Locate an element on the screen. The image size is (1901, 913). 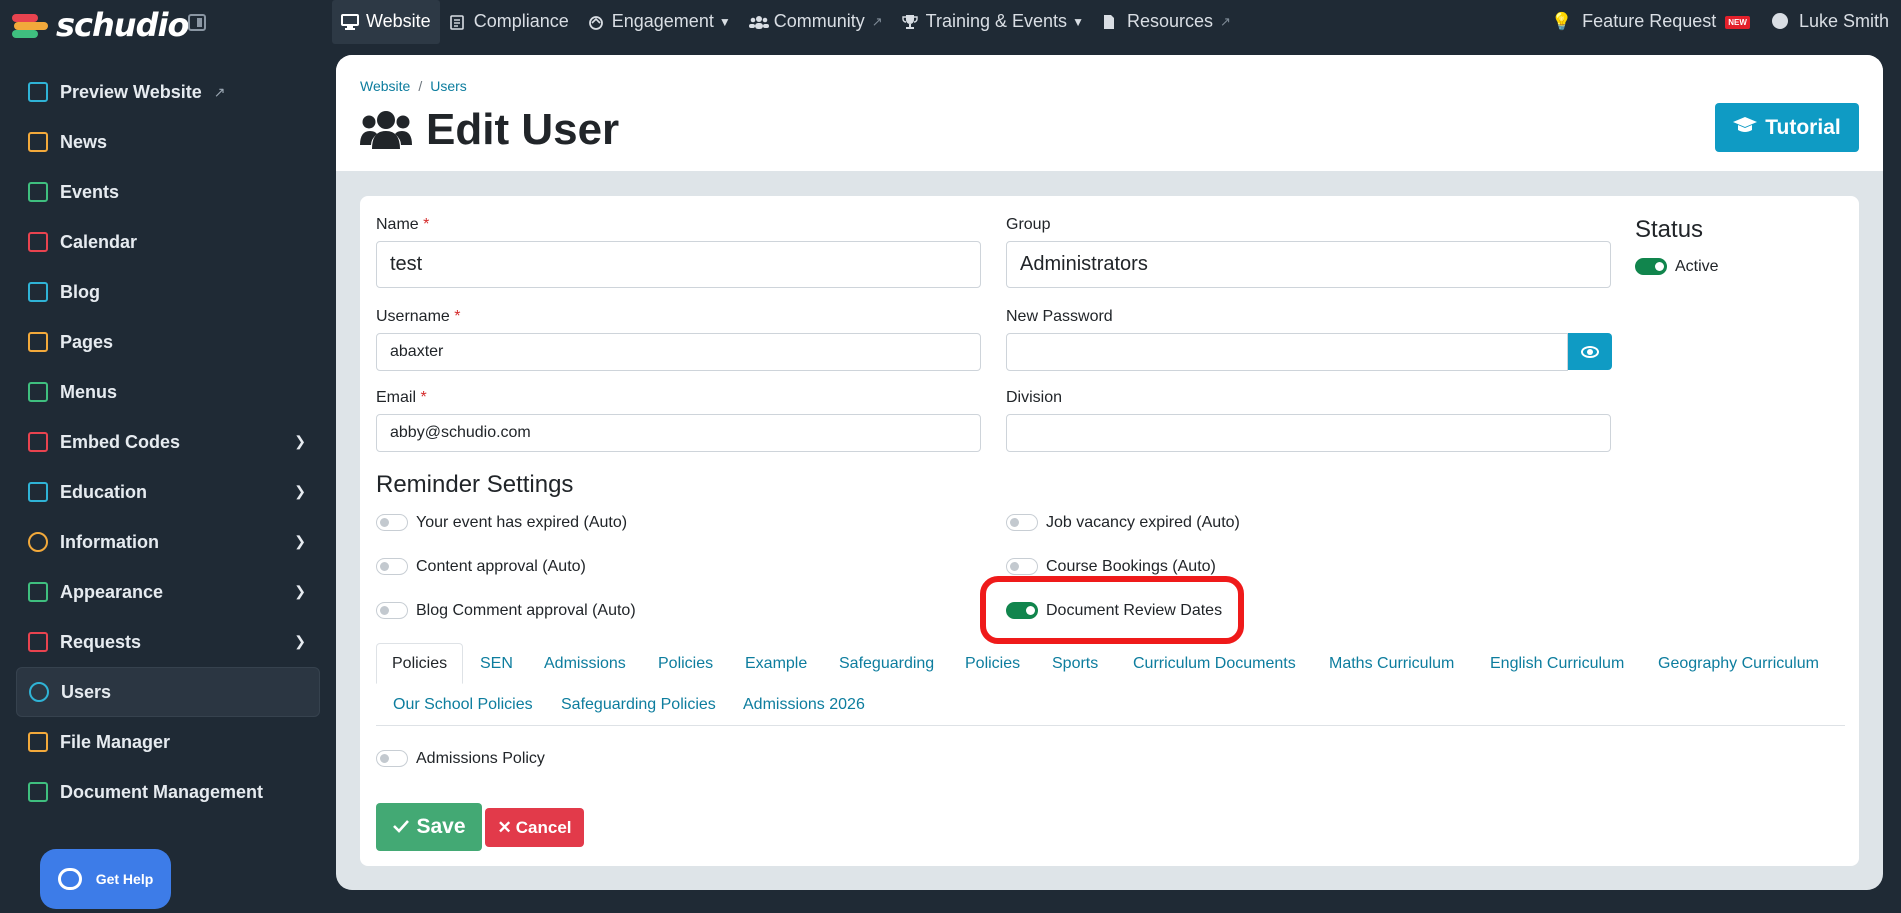
sidebar-item-label: Appearance is located at coordinates (112, 591).